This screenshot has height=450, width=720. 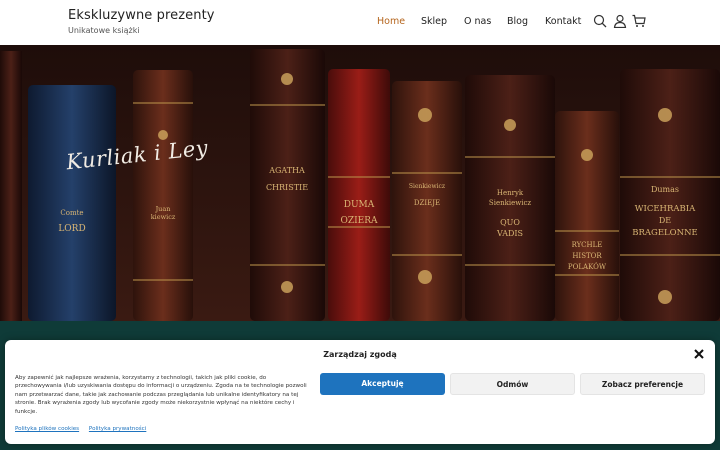 I want to click on cart-icon, so click(x=639, y=21).